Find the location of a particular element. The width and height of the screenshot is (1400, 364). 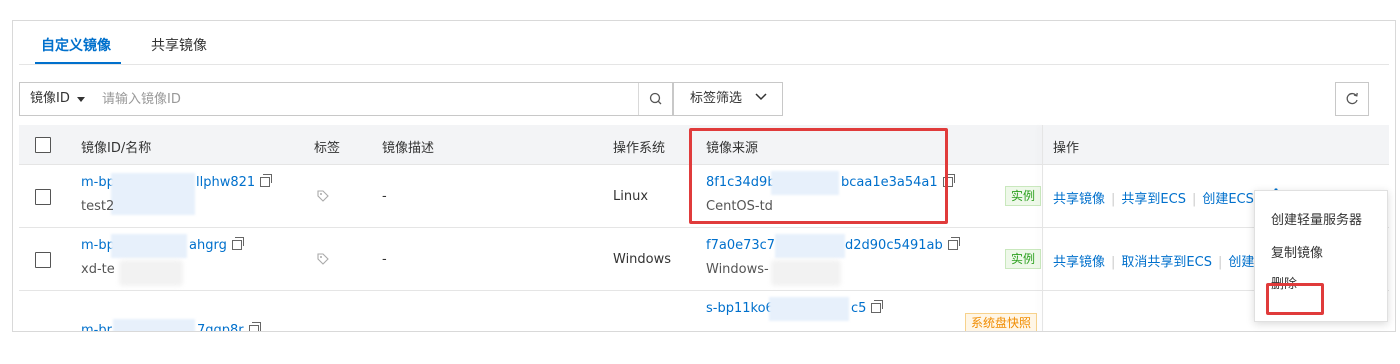

tab-custom-images: 自定义镜像 is located at coordinates (76, 45).